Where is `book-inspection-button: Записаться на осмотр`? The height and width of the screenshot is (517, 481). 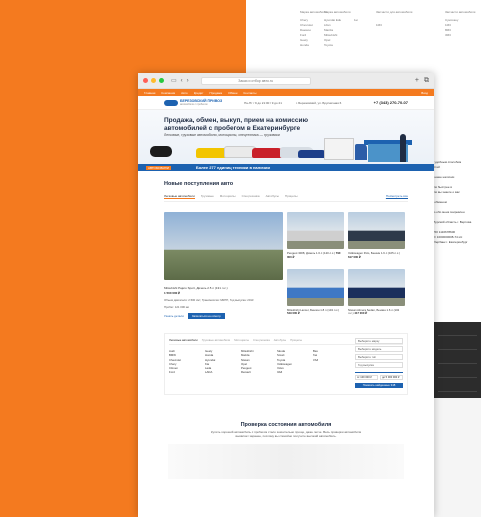 book-inspection-button: Записаться на осмотр is located at coordinates (206, 316).